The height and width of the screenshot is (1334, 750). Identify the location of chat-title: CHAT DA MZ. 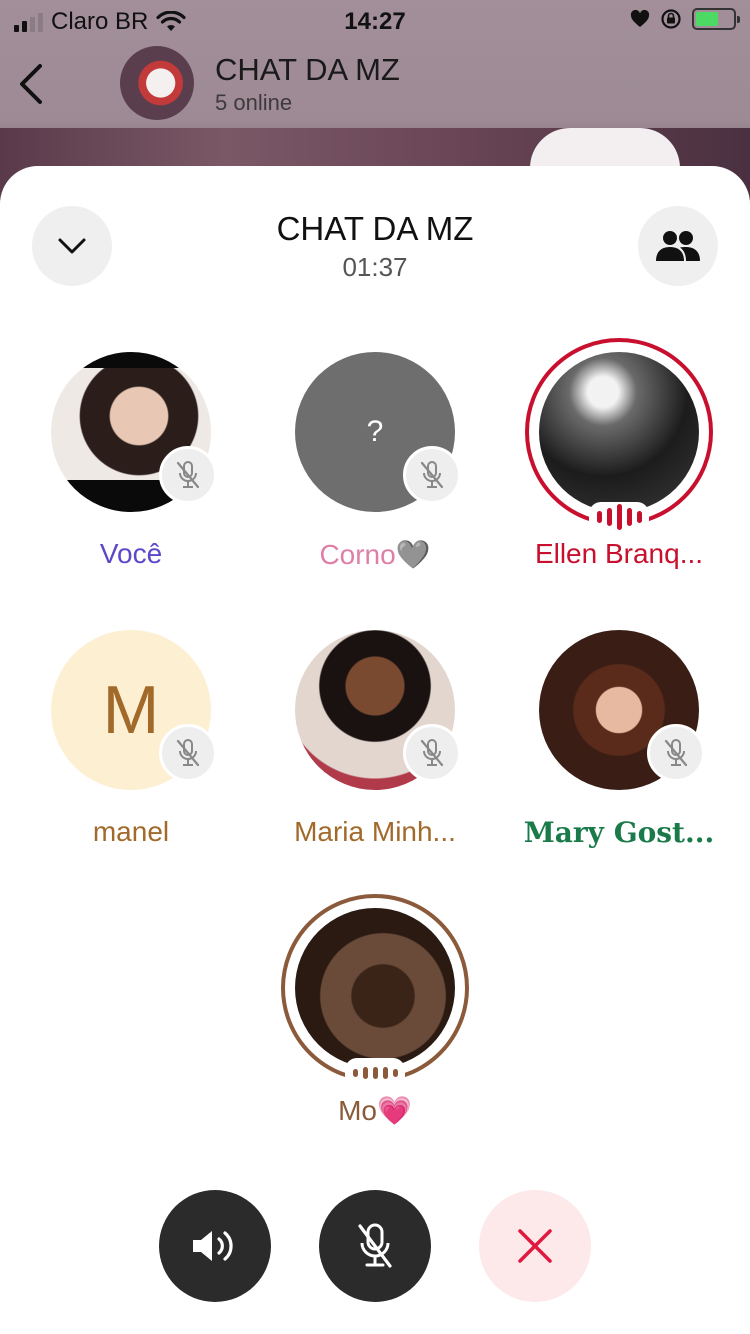
(307, 69).